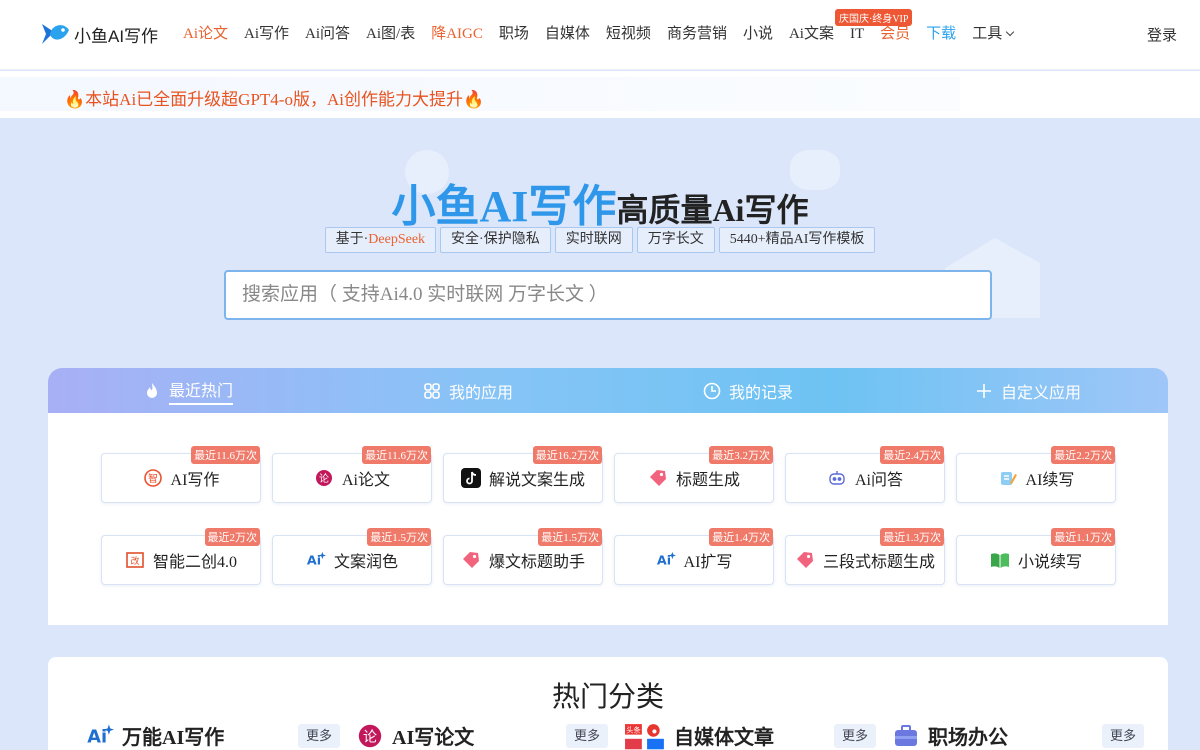 The image size is (1200, 750). Describe the element at coordinates (523, 556) in the screenshot. I see `app-card: 最近1.5万次 爆文标题助手` at that location.